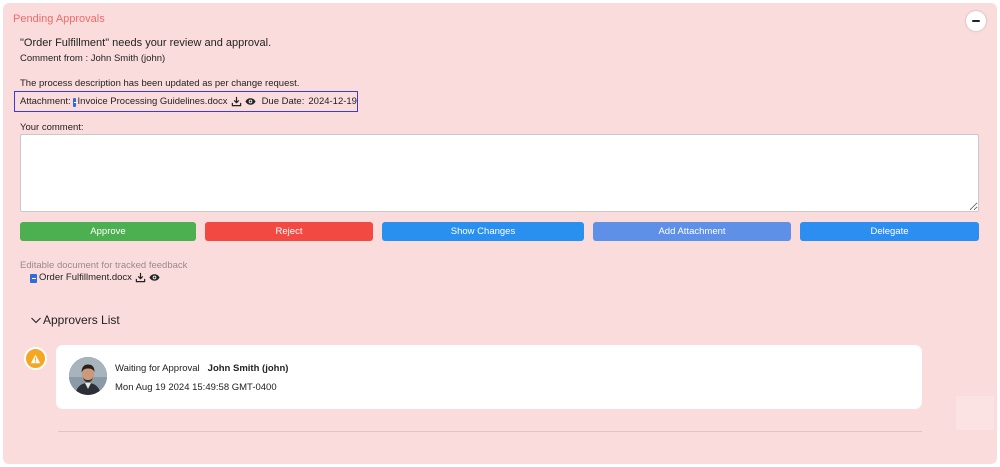  What do you see at coordinates (85, 277) in the screenshot?
I see `editable-file-link: Order Fulfillment.docx` at bounding box center [85, 277].